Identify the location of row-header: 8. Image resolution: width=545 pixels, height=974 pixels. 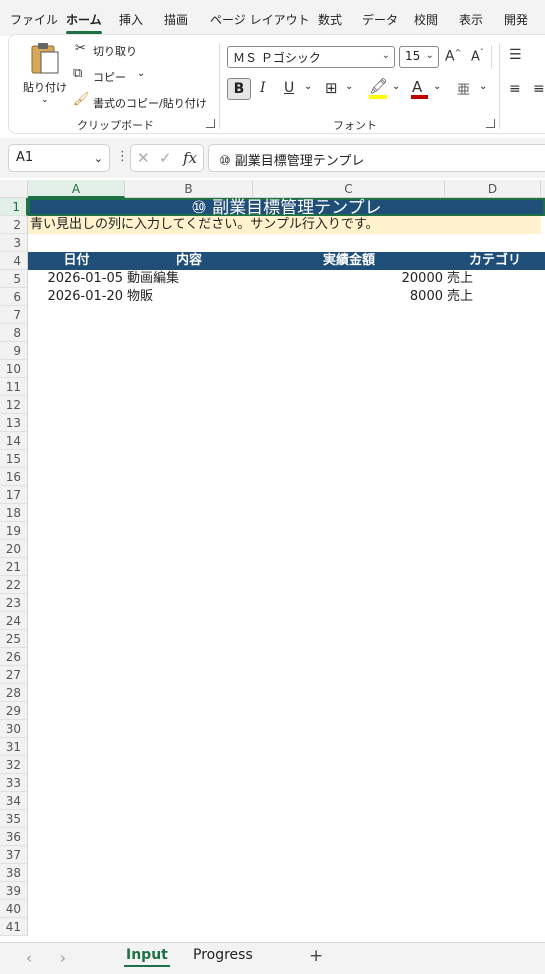
(14, 333).